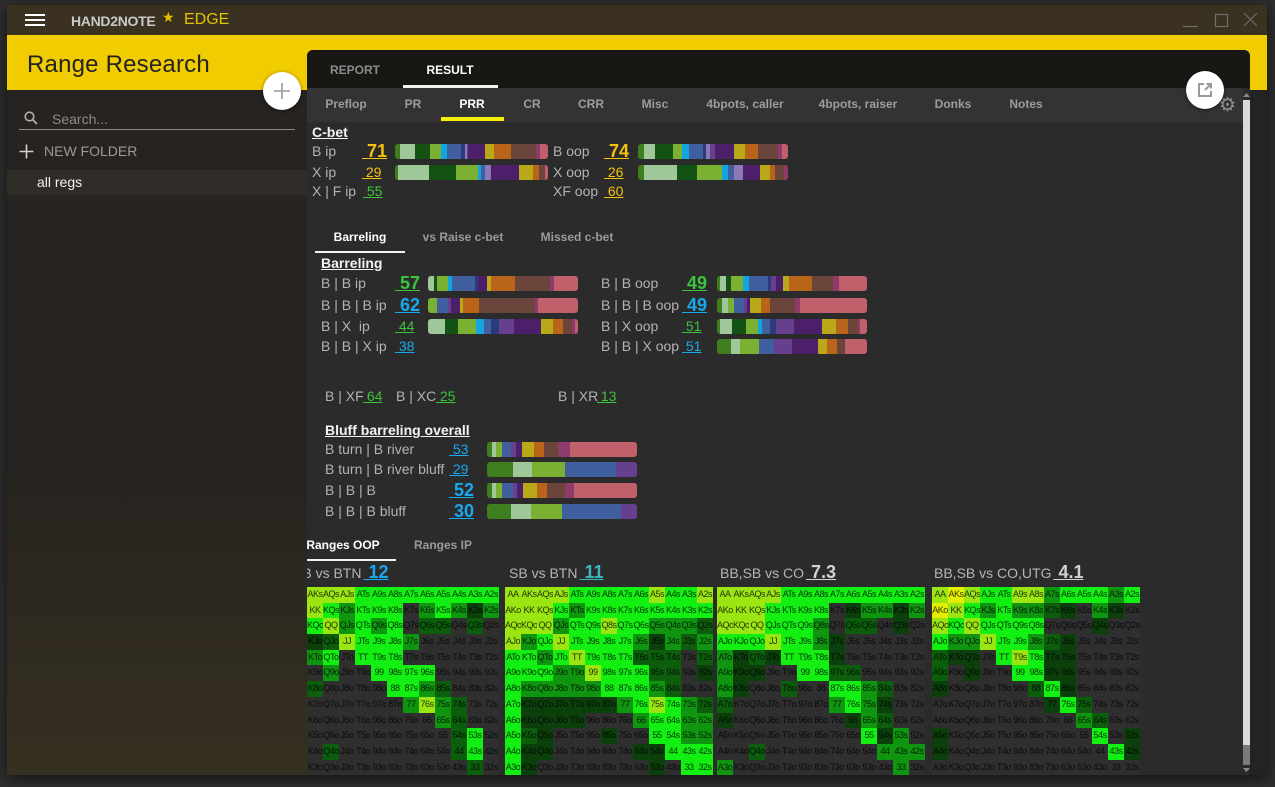 The width and height of the screenshot is (1275, 787). Describe the element at coordinates (1132, 704) in the screenshot. I see `hand-cell: 72s` at that location.